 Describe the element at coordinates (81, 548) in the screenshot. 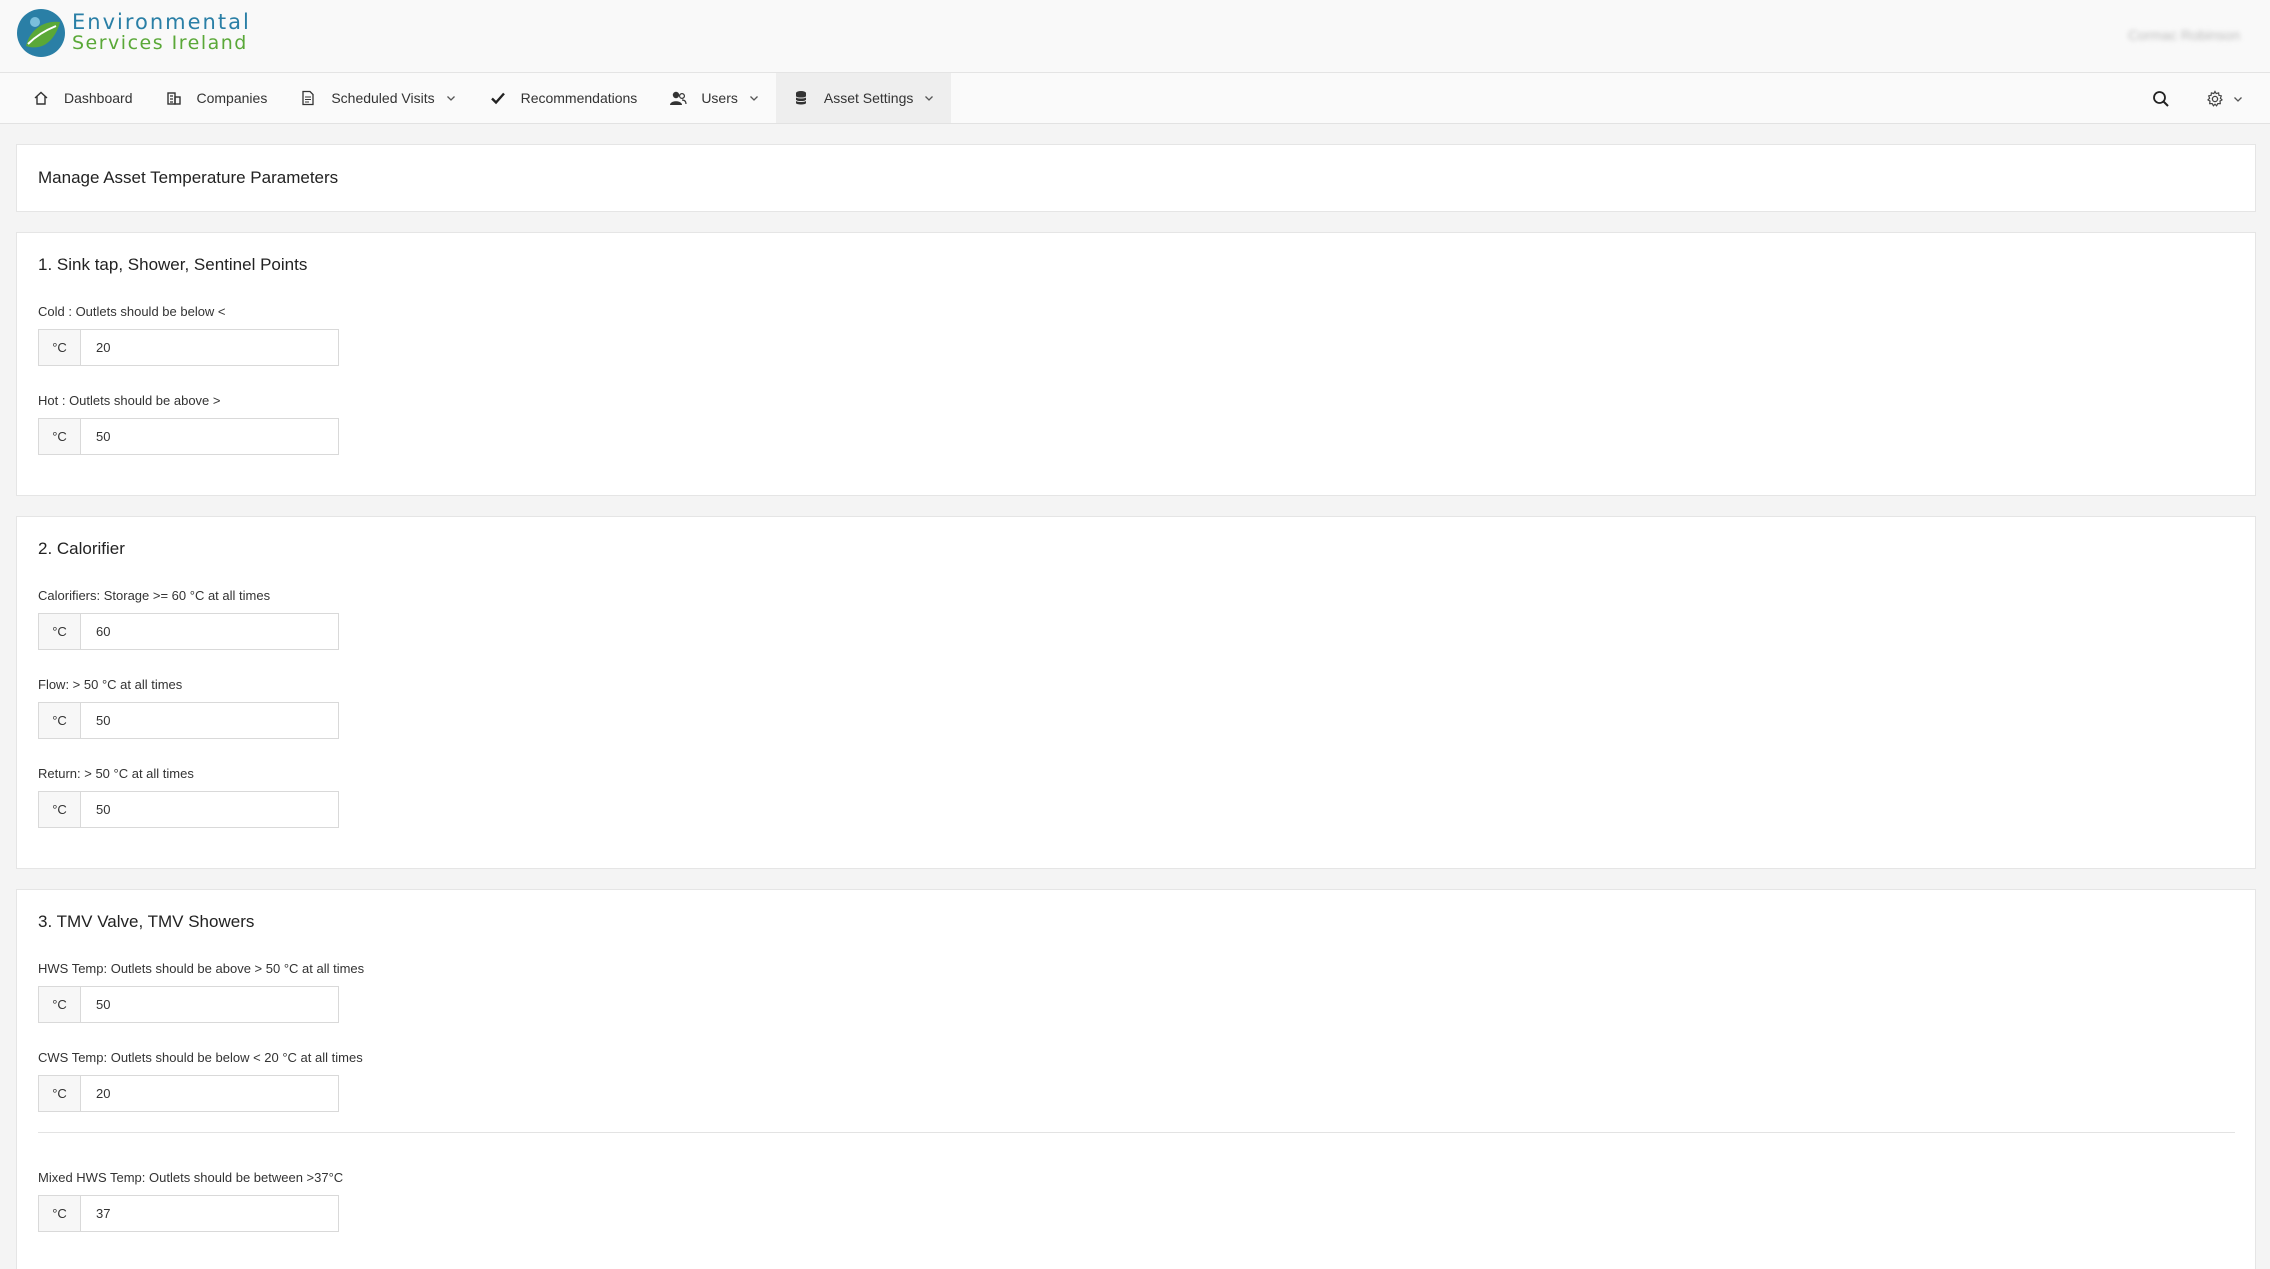

I see `section-title: 2. Calorifier` at that location.